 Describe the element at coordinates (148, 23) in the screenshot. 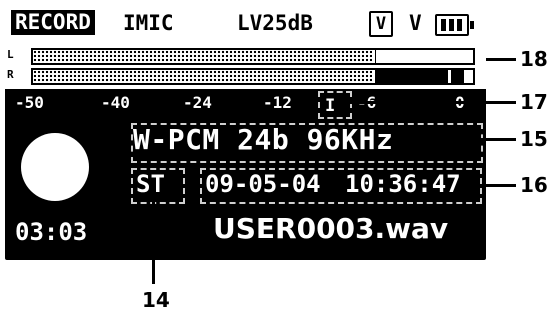

I see `mic-indicator: IMIC` at that location.